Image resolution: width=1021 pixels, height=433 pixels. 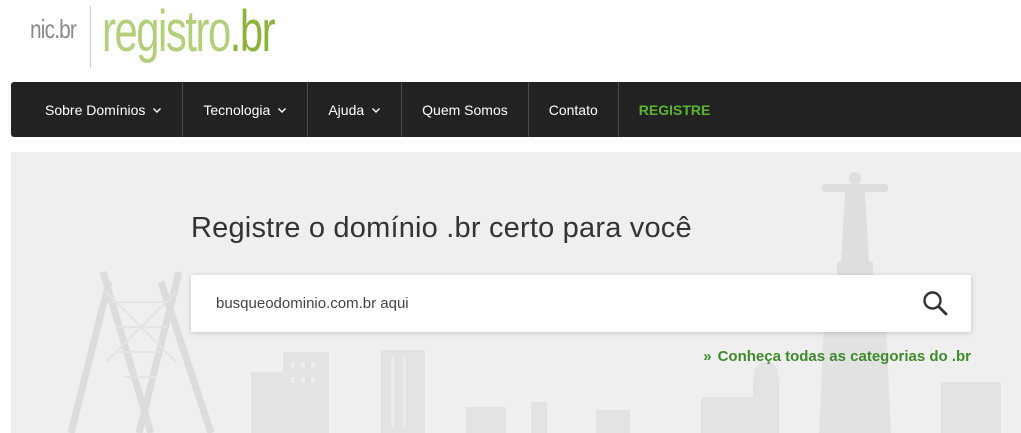 I want to click on nav-item-label: REGISTRE, so click(x=674, y=109).